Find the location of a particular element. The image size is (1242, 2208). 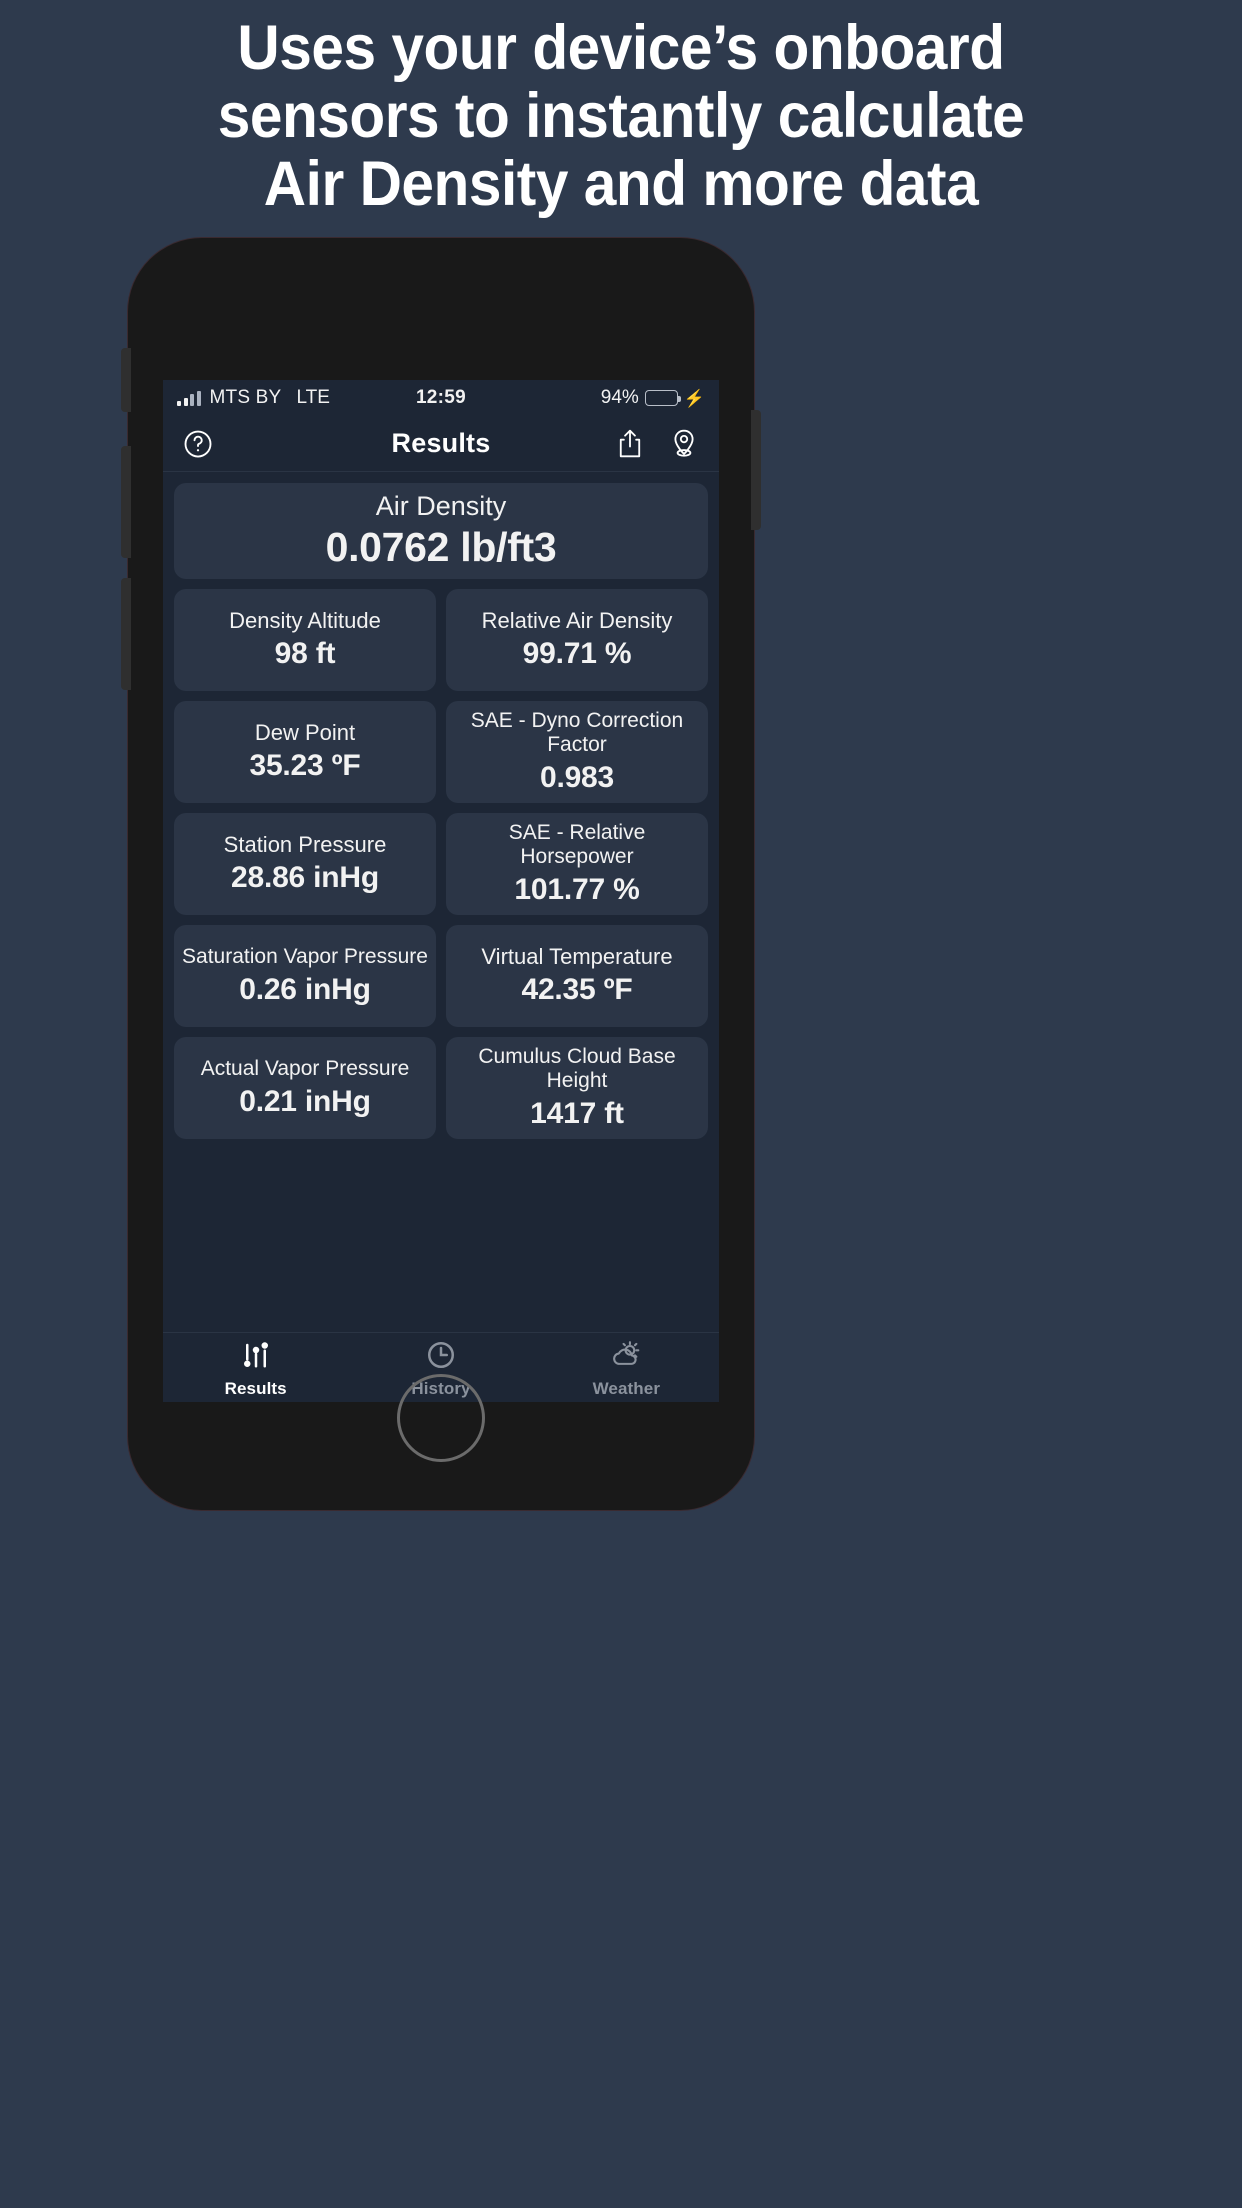

tab-weather: Weather is located at coordinates (626, 1367).